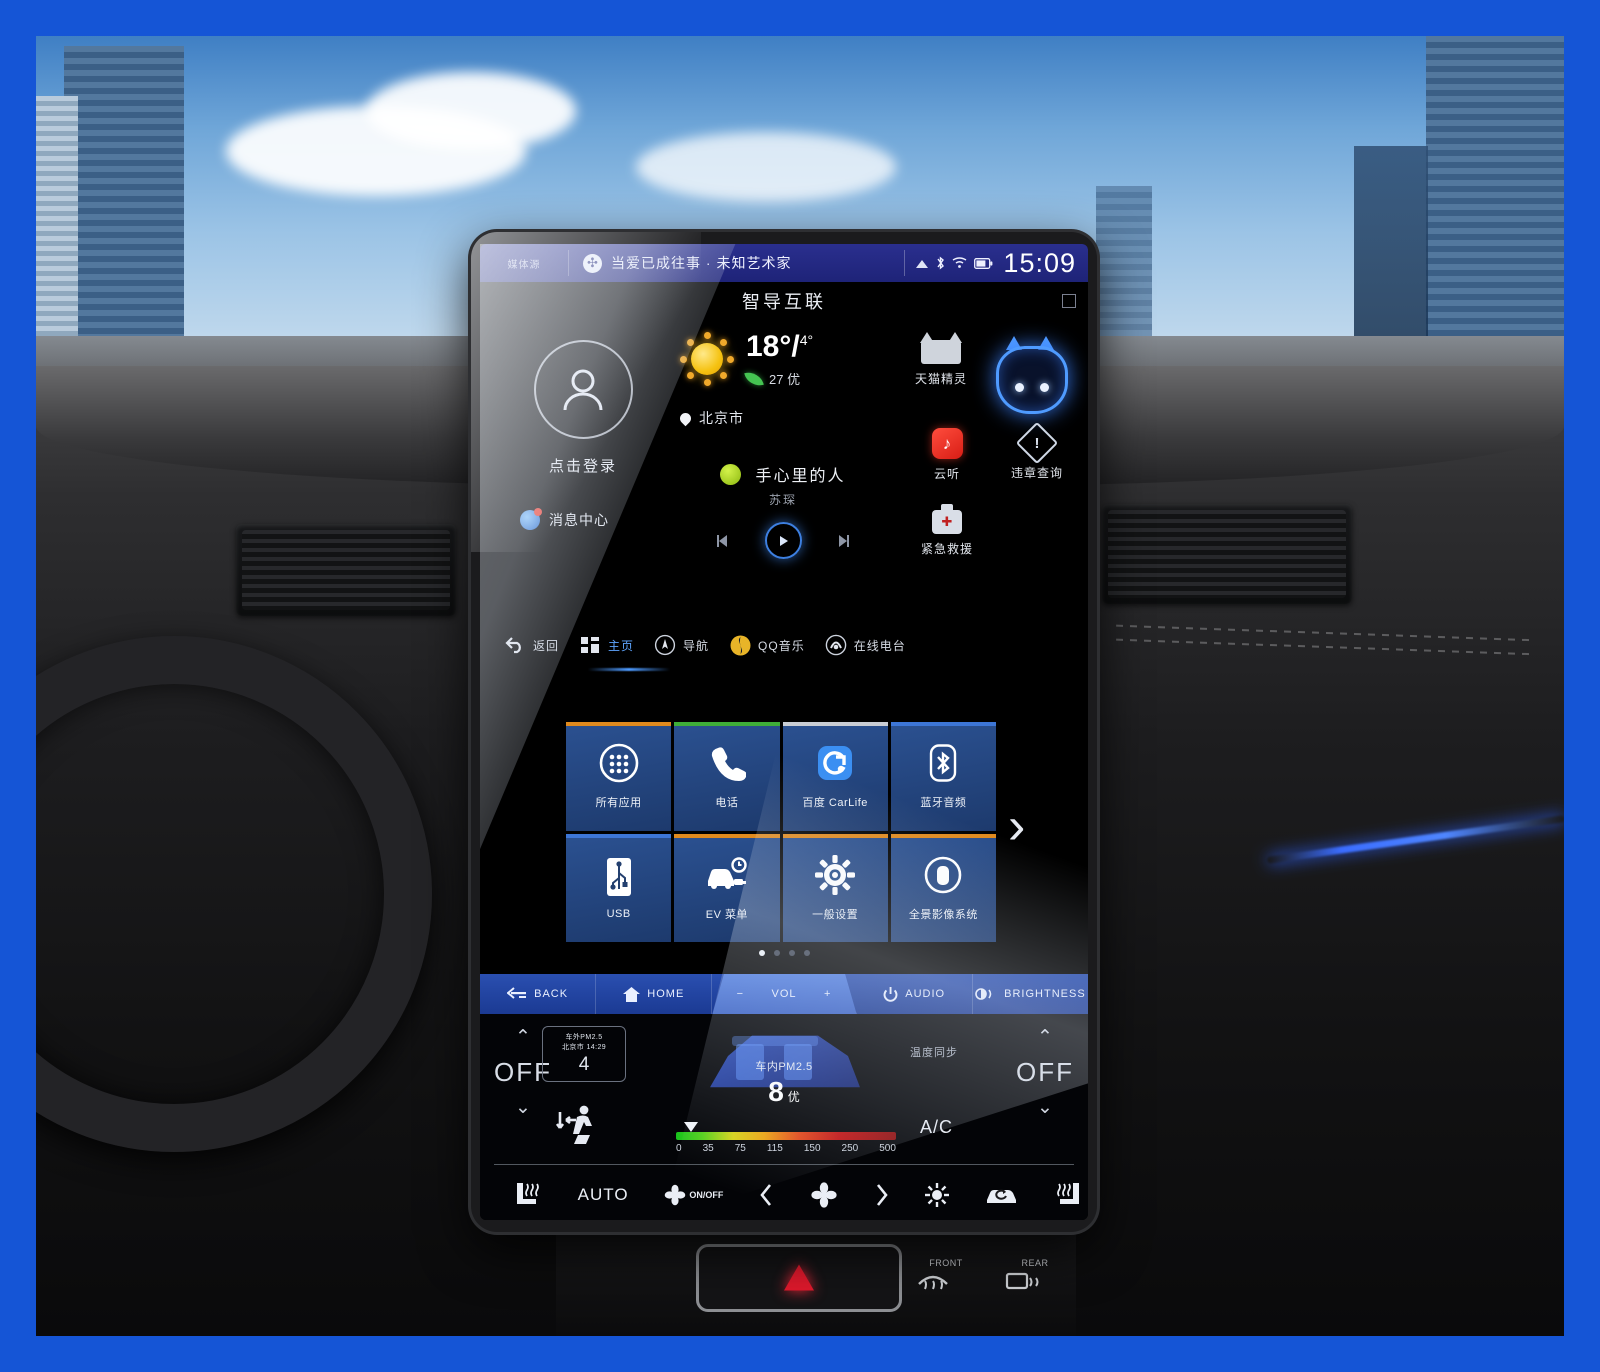 This screenshot has height=1372, width=1600. I want to click on signal-4g-icon, so click(922, 264).